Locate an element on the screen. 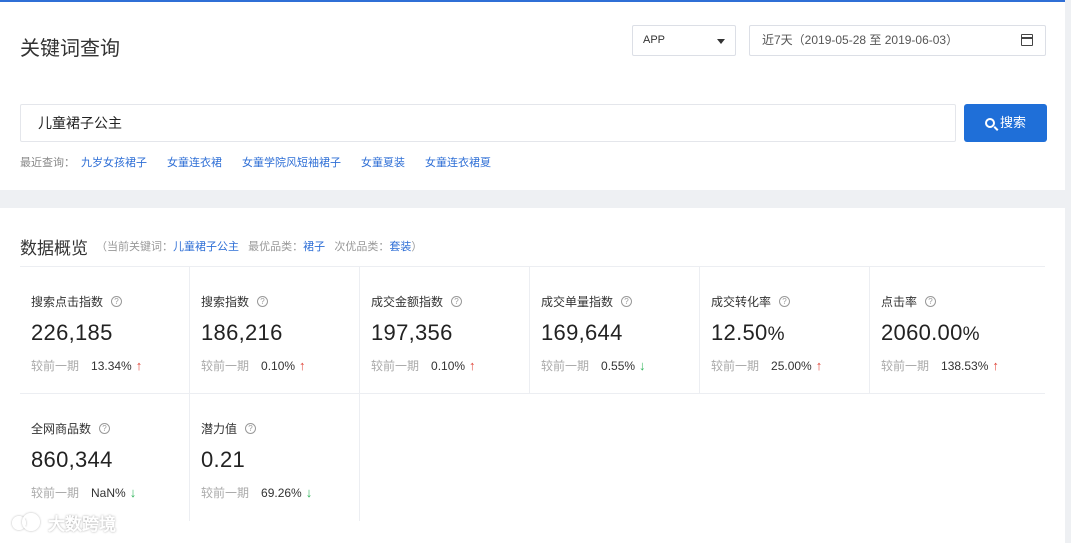 This screenshot has width=1071, height=543. keyword-search-value: 儿童裙子公主 is located at coordinates (80, 123).